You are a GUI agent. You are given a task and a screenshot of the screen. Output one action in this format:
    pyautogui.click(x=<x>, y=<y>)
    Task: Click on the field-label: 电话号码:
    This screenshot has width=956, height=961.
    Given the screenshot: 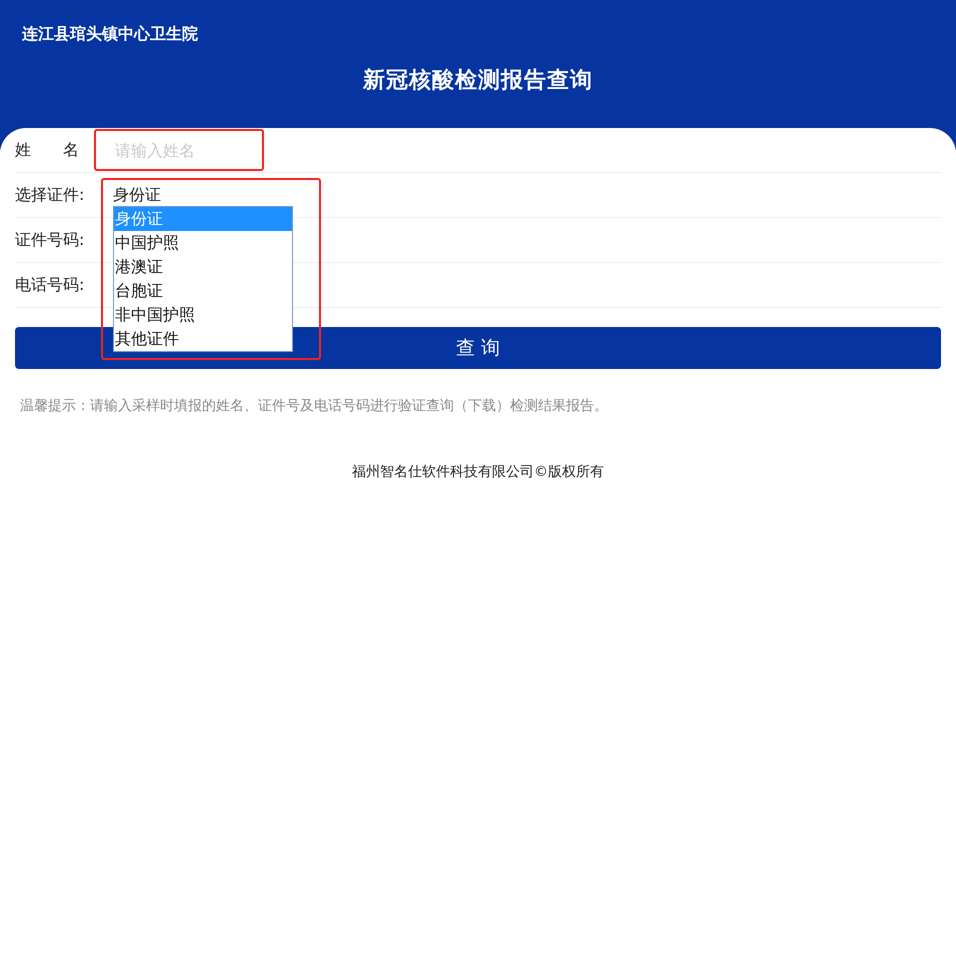 What is the action you would take?
    pyautogui.click(x=50, y=285)
    